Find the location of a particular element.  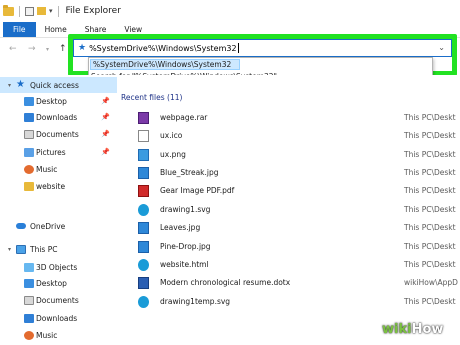

list-item: drawing1temp.svg This PC\Deskt is located at coordinates (288, 302).